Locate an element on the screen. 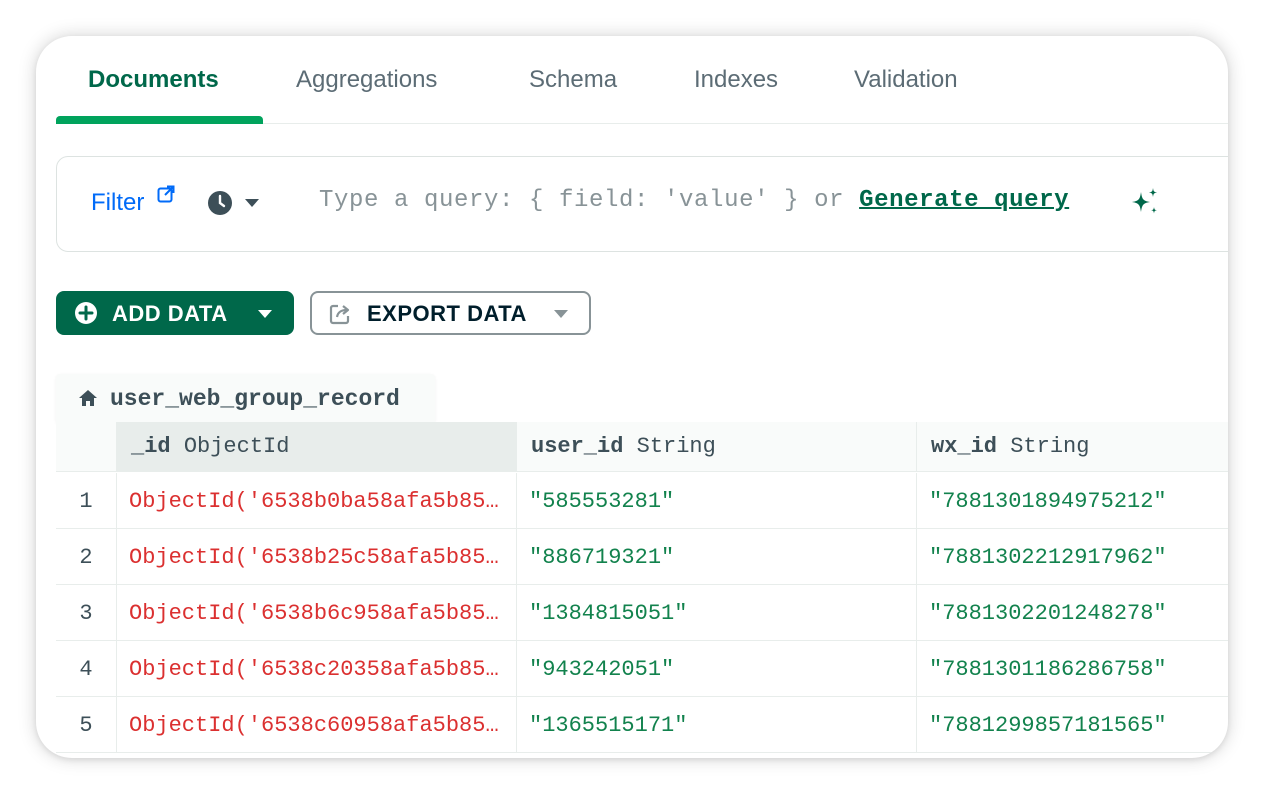  tab-validation: Validation is located at coordinates (906, 80).